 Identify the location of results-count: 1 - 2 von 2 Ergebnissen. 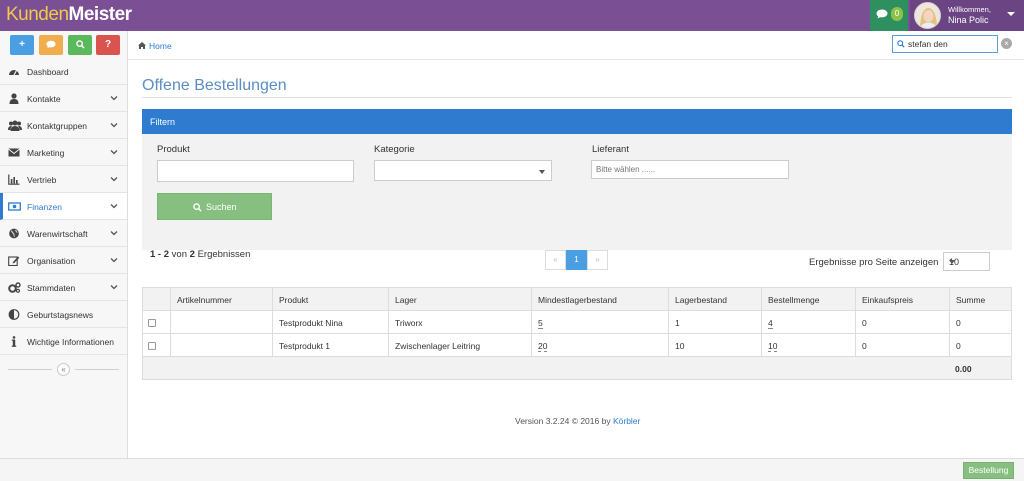
(200, 254).